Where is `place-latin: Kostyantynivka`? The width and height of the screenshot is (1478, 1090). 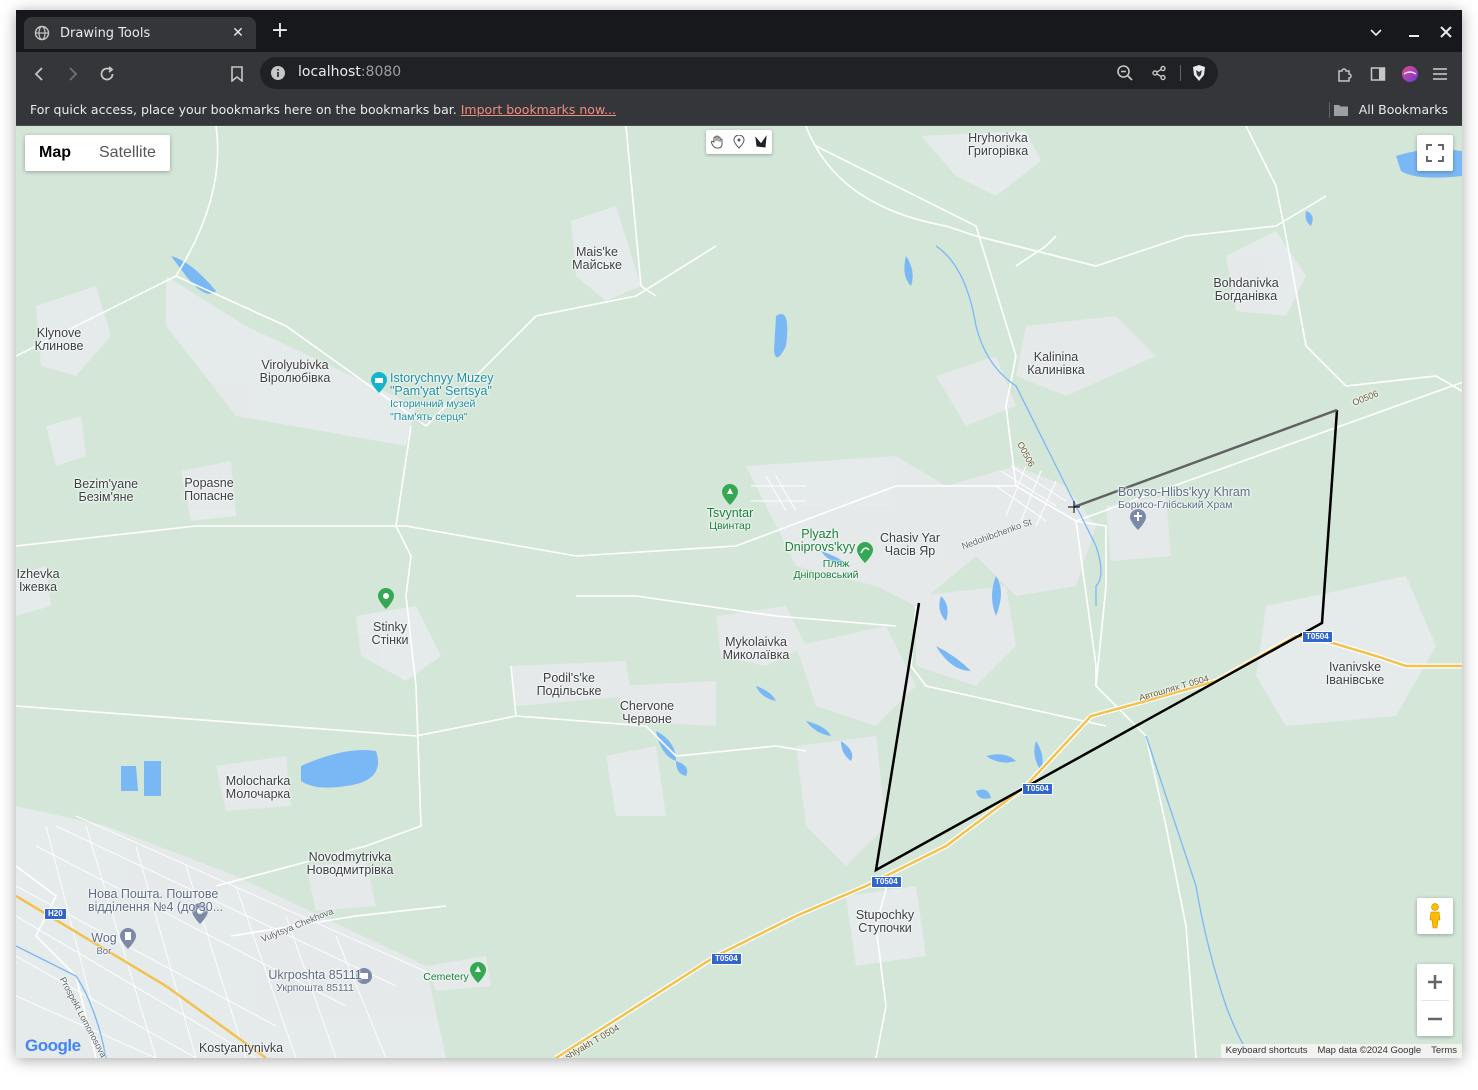
place-latin: Kostyantynivka is located at coordinates (241, 1048).